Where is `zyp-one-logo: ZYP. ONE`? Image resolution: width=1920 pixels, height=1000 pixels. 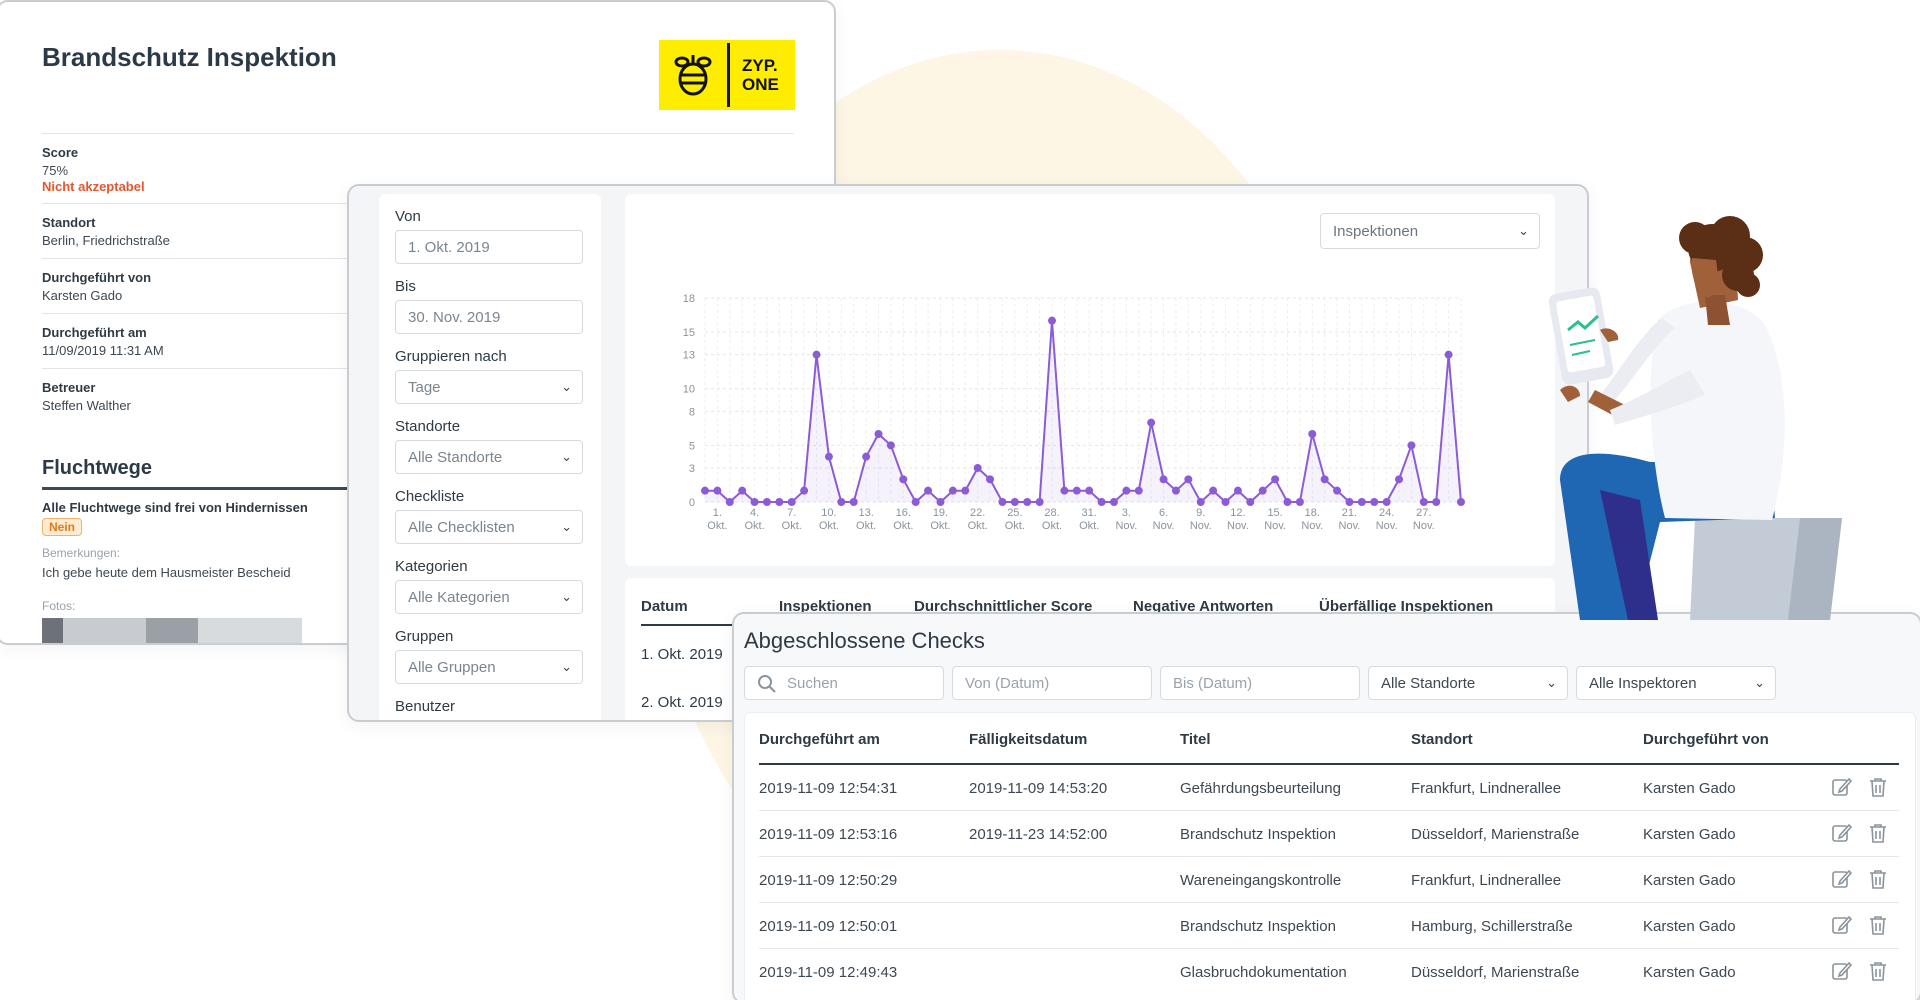 zyp-one-logo: ZYP. ONE is located at coordinates (727, 75).